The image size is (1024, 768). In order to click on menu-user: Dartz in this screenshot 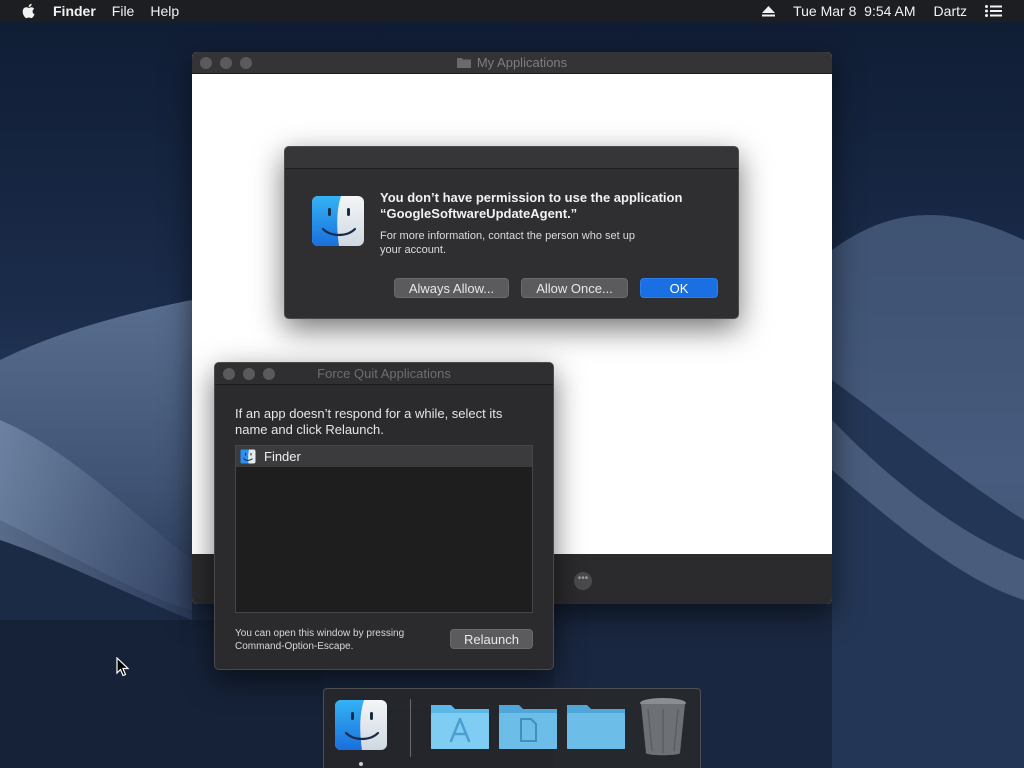, I will do `click(950, 11)`.